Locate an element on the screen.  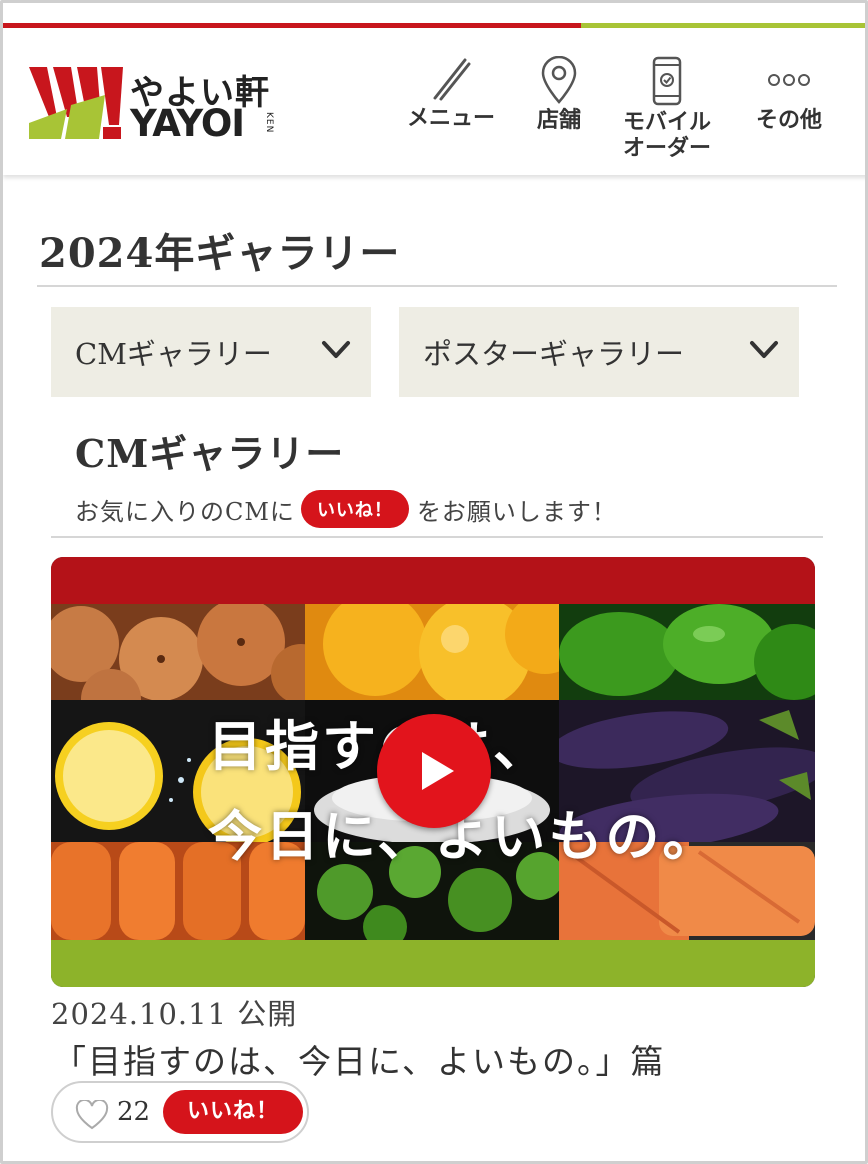
like-badge-inline: いいね！ is located at coordinates (354, 509).